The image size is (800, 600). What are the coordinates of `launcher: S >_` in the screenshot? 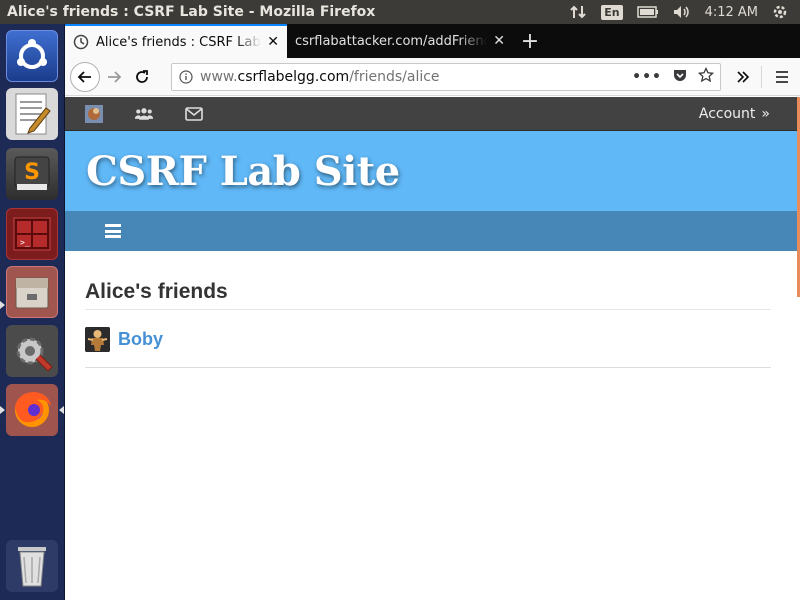 It's located at (32, 312).